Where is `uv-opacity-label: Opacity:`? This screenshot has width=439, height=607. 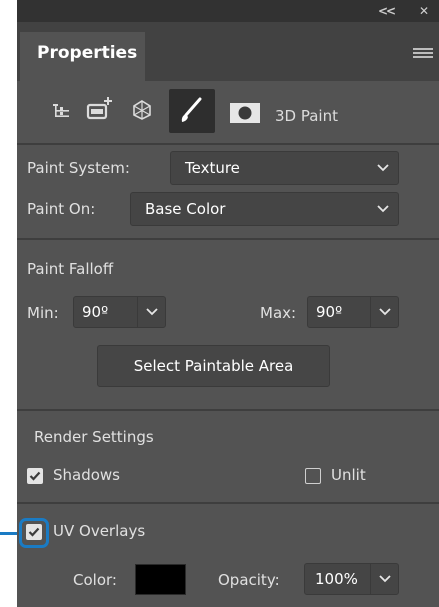
uv-opacity-label: Opacity: is located at coordinates (249, 580).